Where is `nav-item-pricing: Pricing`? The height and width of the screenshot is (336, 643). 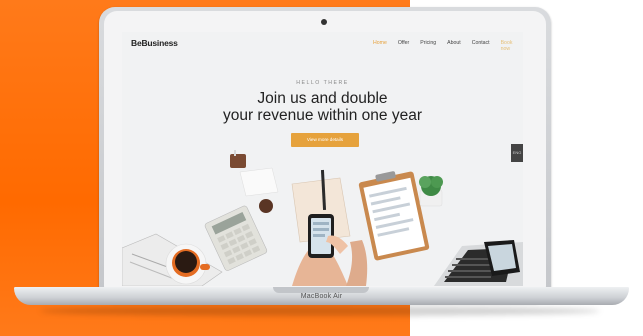 nav-item-pricing: Pricing is located at coordinates (428, 46).